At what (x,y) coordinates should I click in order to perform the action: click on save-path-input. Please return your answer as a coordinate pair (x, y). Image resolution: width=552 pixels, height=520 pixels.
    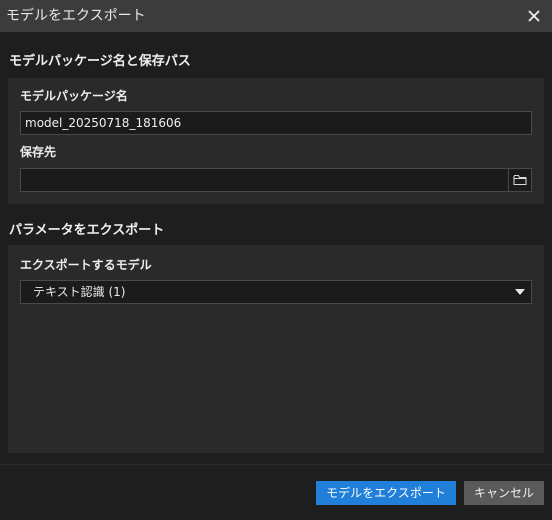
    Looking at the image, I should click on (264, 180).